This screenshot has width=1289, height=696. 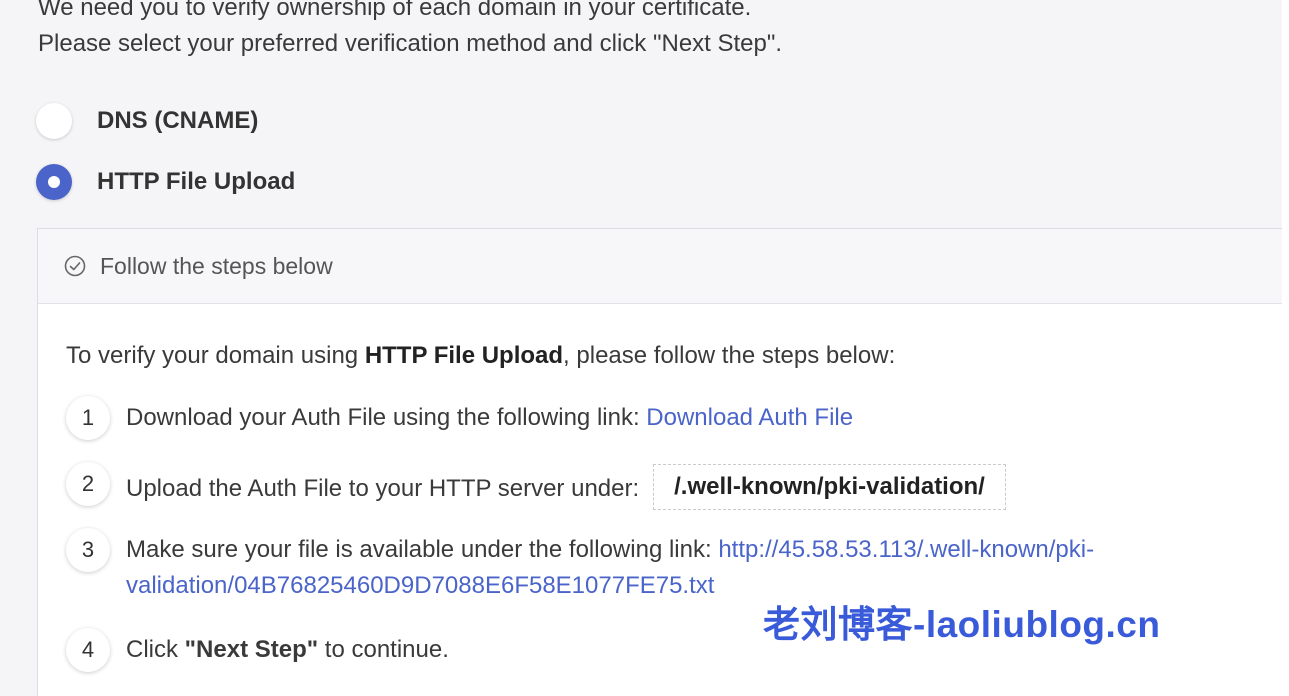 I want to click on step-4-prefix: Click, so click(x=155, y=649).